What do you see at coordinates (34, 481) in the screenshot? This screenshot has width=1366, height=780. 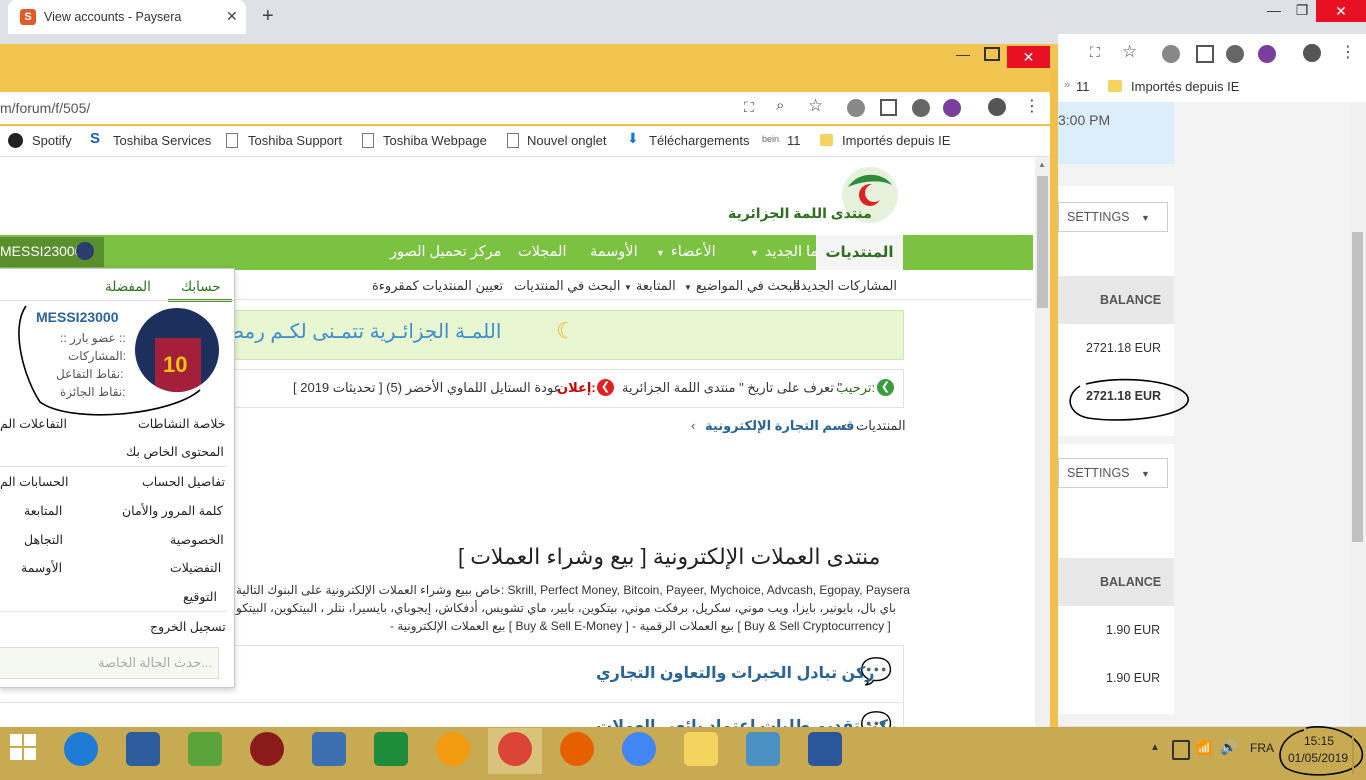 I see `menu-item-connected-accounts: الحسابات الم` at bounding box center [34, 481].